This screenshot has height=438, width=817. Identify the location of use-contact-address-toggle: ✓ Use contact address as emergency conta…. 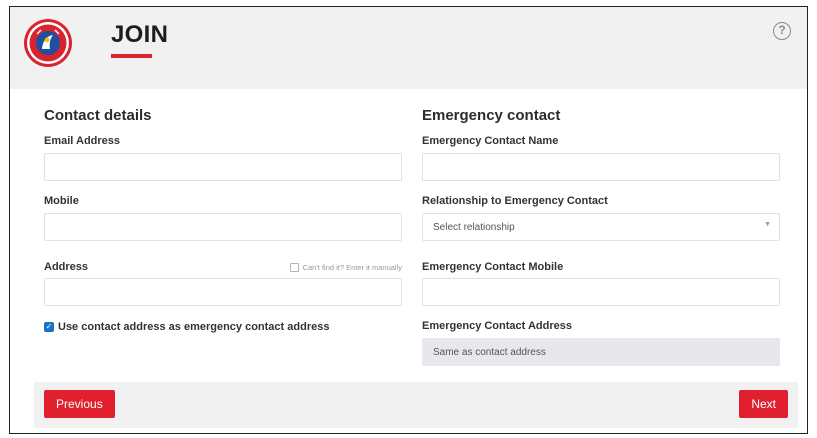
(186, 327).